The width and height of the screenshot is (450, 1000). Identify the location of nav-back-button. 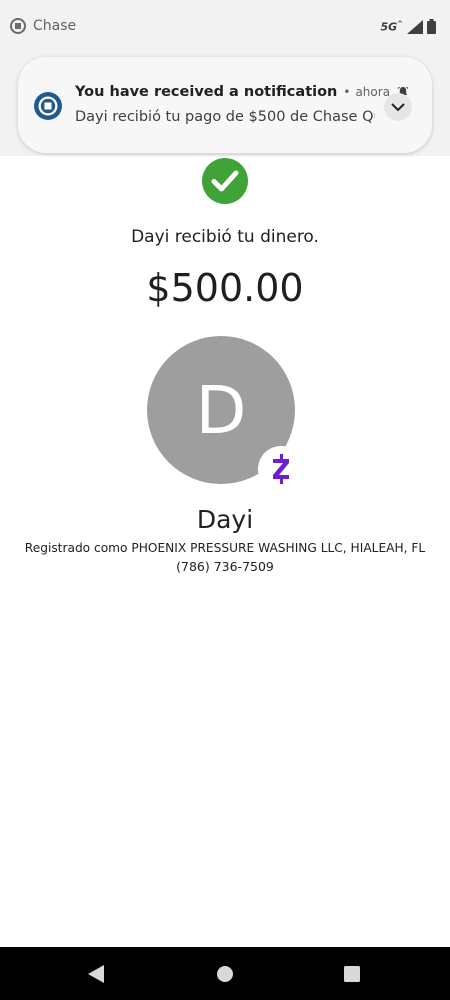
(96, 974).